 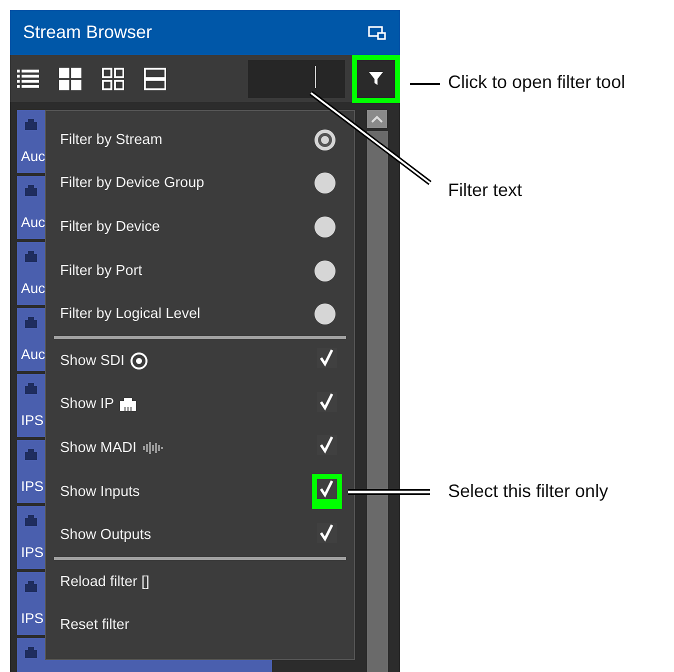 I want to click on leader-line, so click(x=425, y=84).